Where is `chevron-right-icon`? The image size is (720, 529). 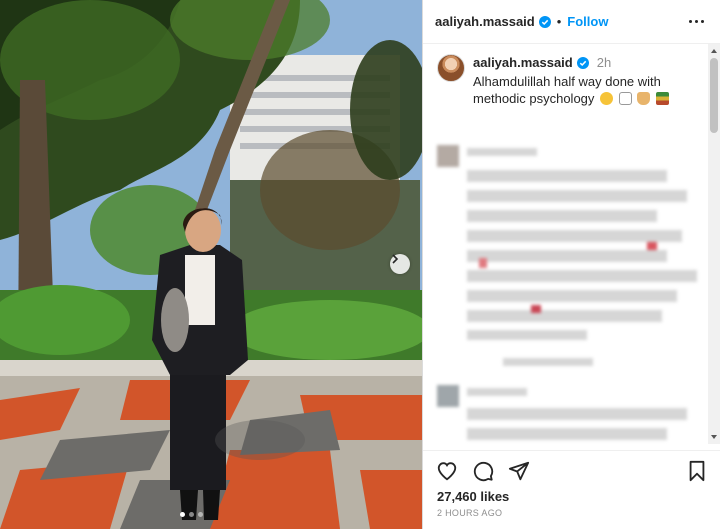
chevron-right-icon is located at coordinates (395, 259).